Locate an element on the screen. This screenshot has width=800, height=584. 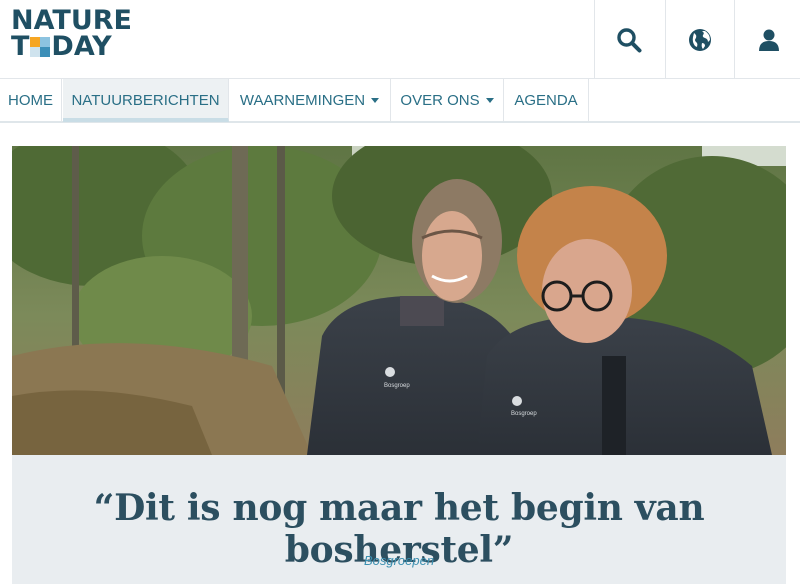
nav-item-home: HOME is located at coordinates (31, 100).